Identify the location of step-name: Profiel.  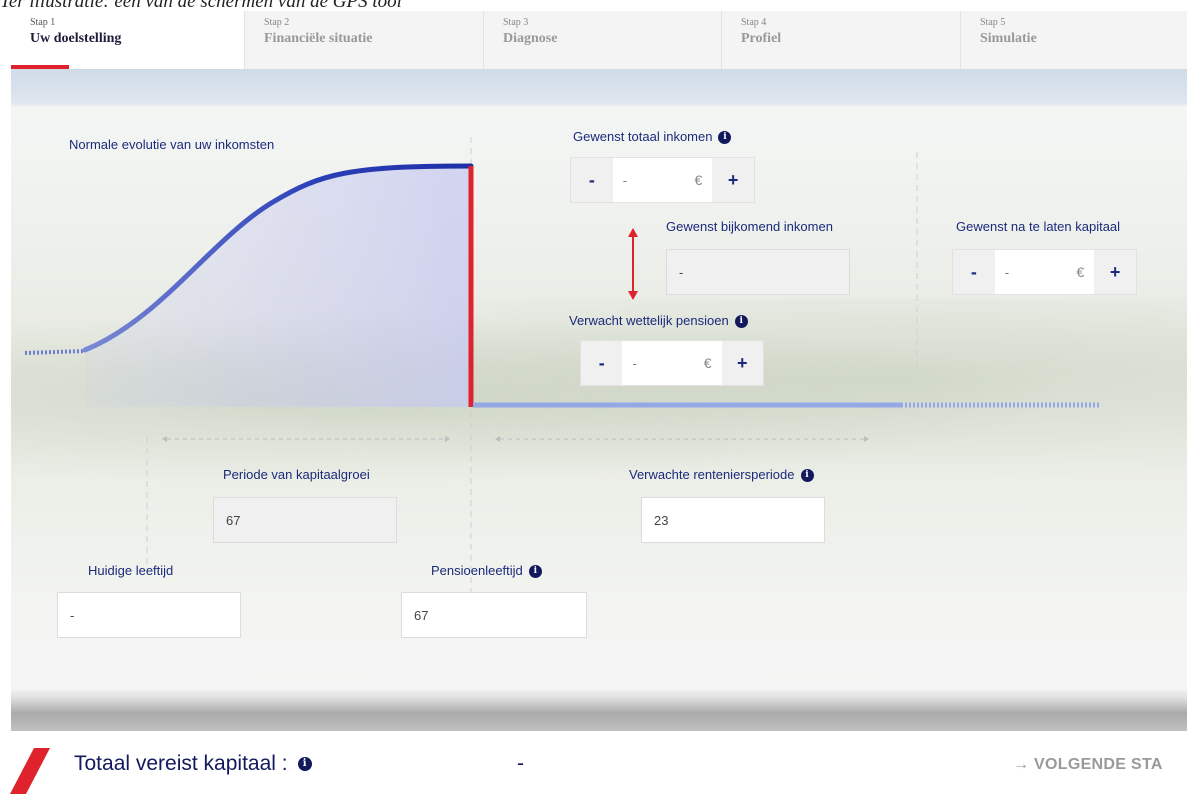
(761, 38).